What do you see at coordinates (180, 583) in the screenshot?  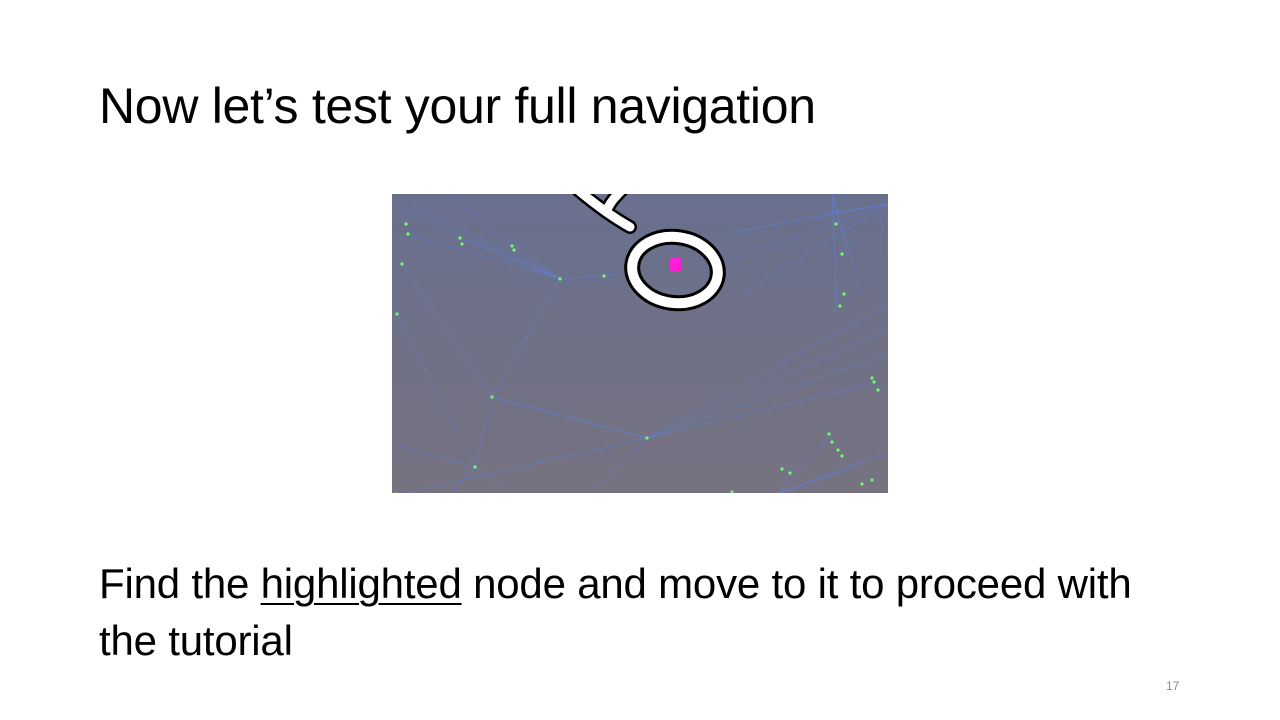 I see `instruction-text-start: Find the` at bounding box center [180, 583].